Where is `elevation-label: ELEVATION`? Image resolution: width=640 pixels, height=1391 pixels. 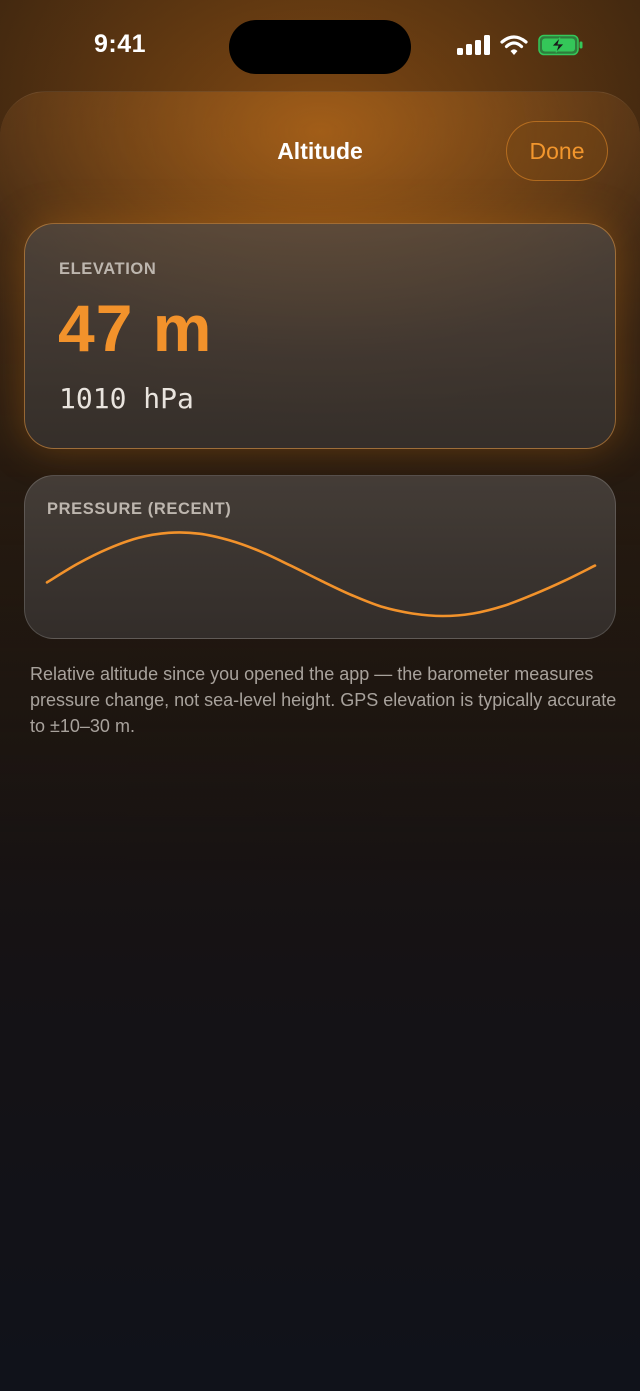 elevation-label: ELEVATION is located at coordinates (108, 269).